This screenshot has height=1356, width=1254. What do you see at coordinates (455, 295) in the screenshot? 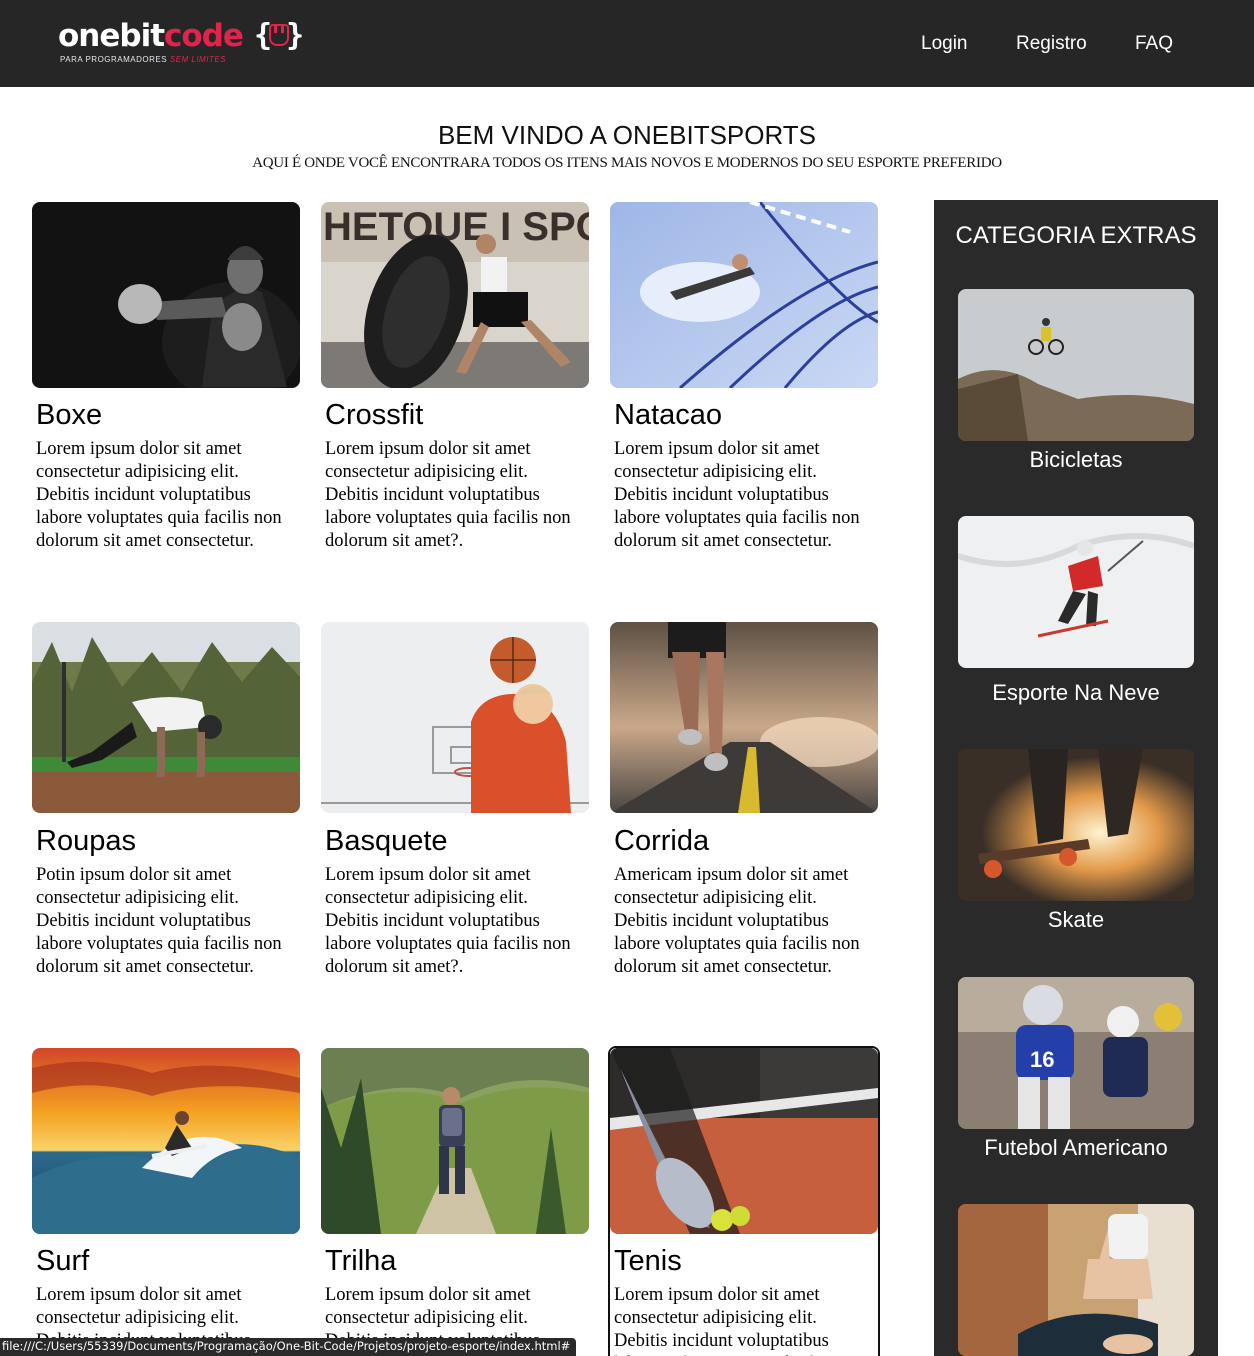
I see `crossfit-image: HETOUE I SPOT` at bounding box center [455, 295].